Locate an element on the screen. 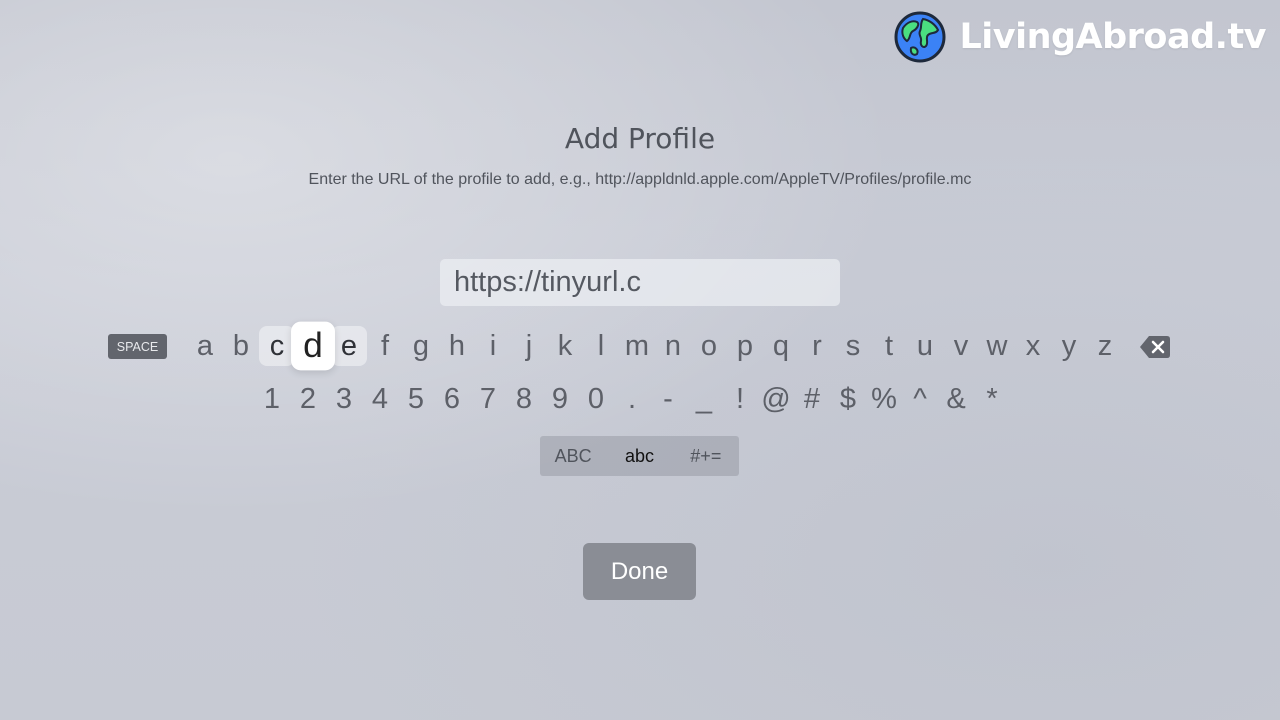 This screenshot has width=1280, height=720. key-caret: ^ is located at coordinates (920, 399).